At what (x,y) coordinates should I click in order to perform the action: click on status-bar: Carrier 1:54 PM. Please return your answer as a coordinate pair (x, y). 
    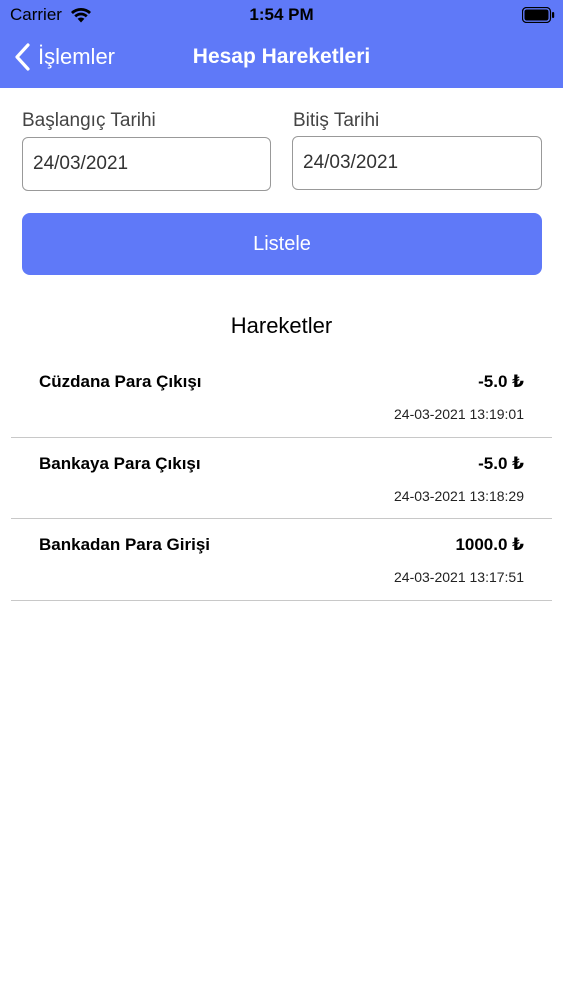
    Looking at the image, I should click on (281, 15).